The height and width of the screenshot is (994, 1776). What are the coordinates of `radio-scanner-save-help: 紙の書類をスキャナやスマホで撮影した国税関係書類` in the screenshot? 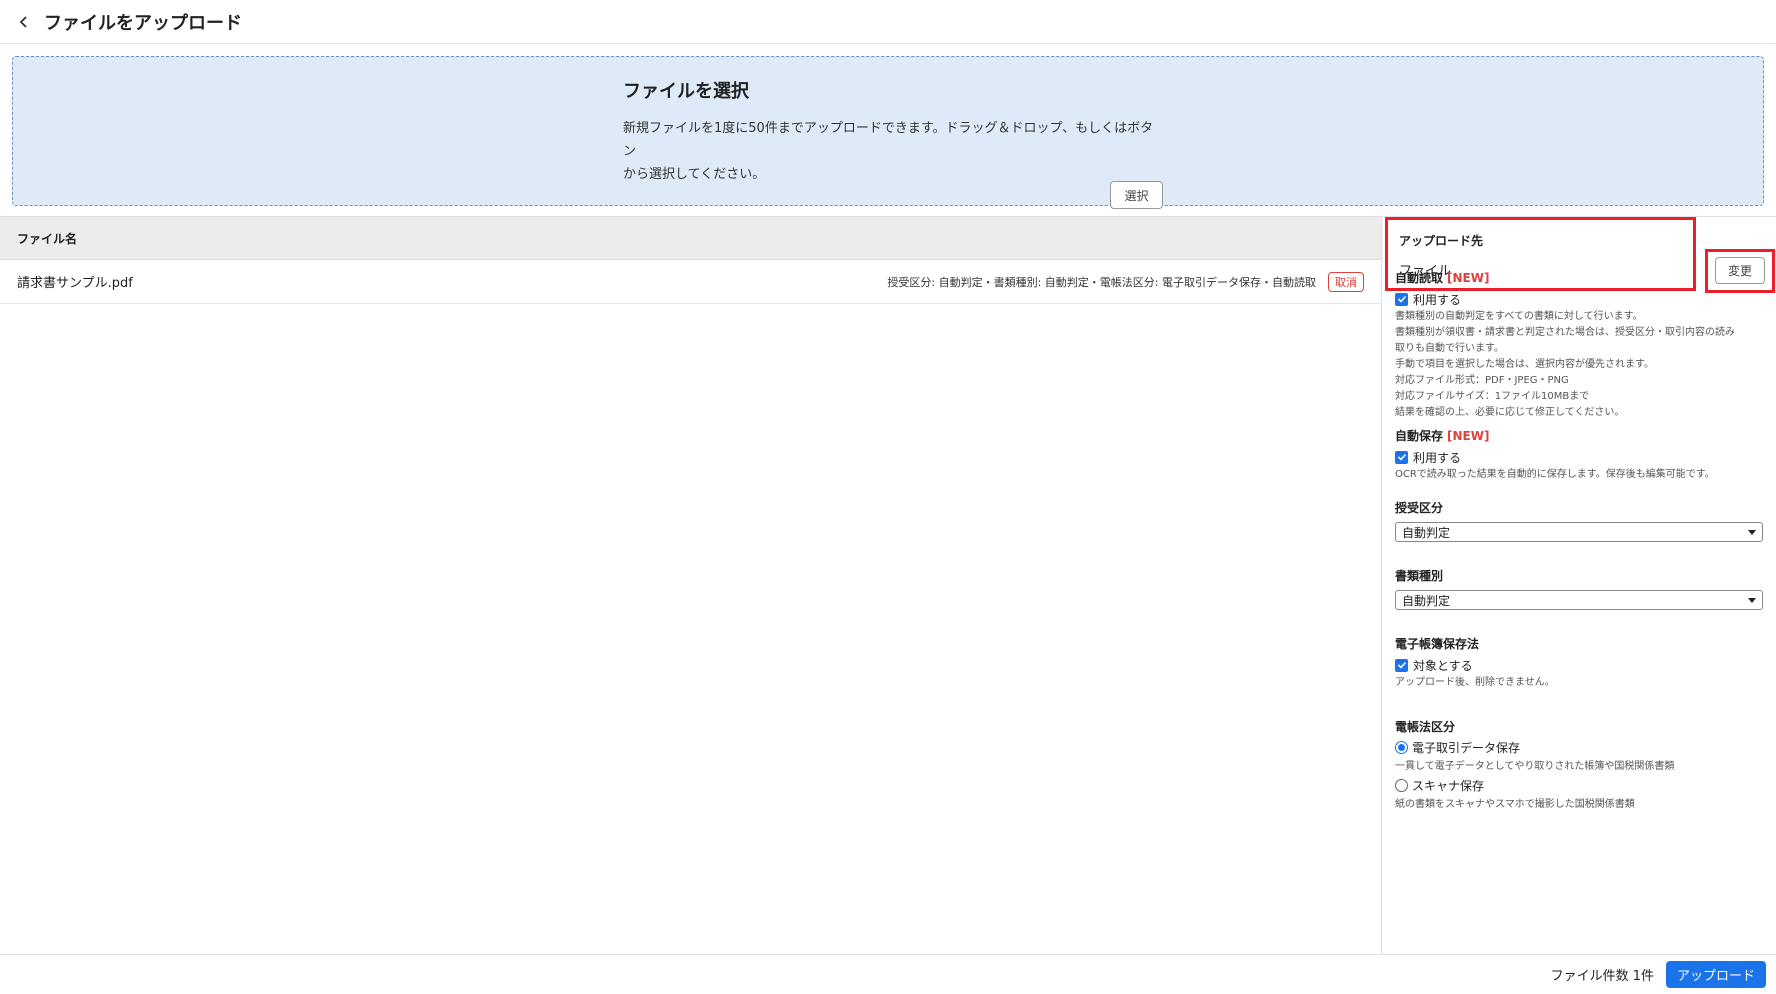 It's located at (1515, 804).